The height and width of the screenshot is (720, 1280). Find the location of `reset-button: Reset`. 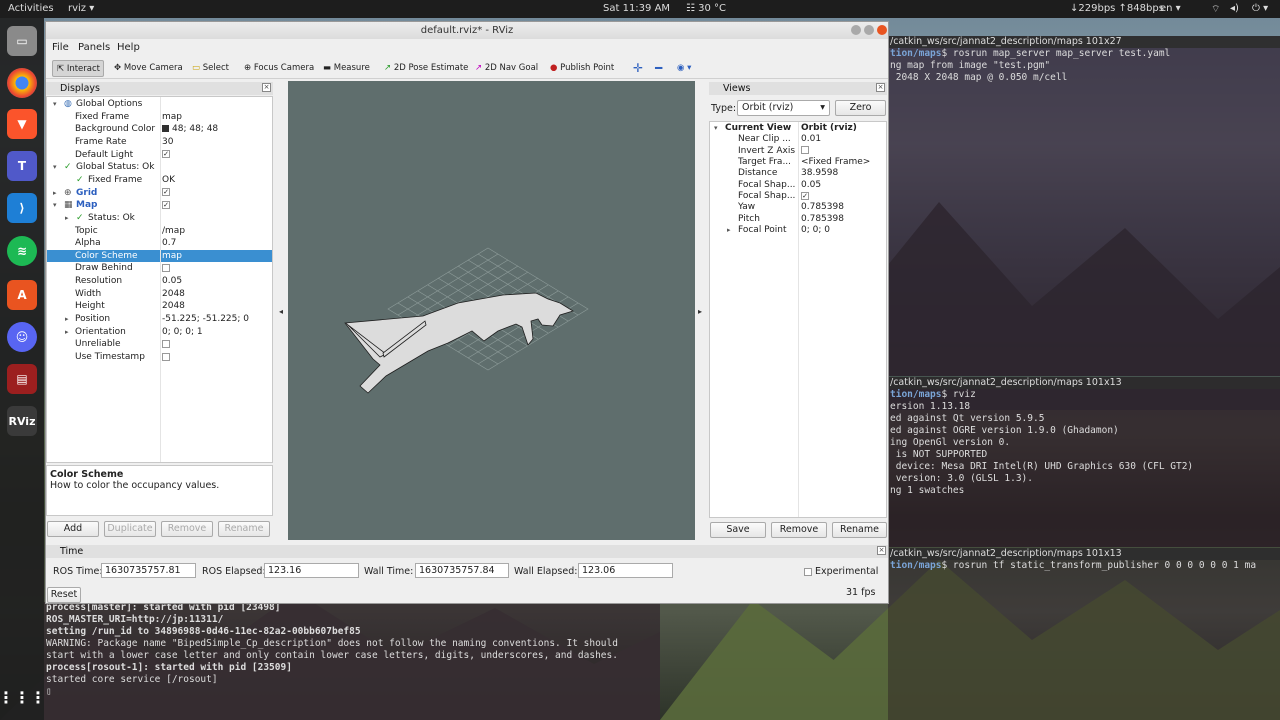

reset-button: Reset is located at coordinates (64, 595).